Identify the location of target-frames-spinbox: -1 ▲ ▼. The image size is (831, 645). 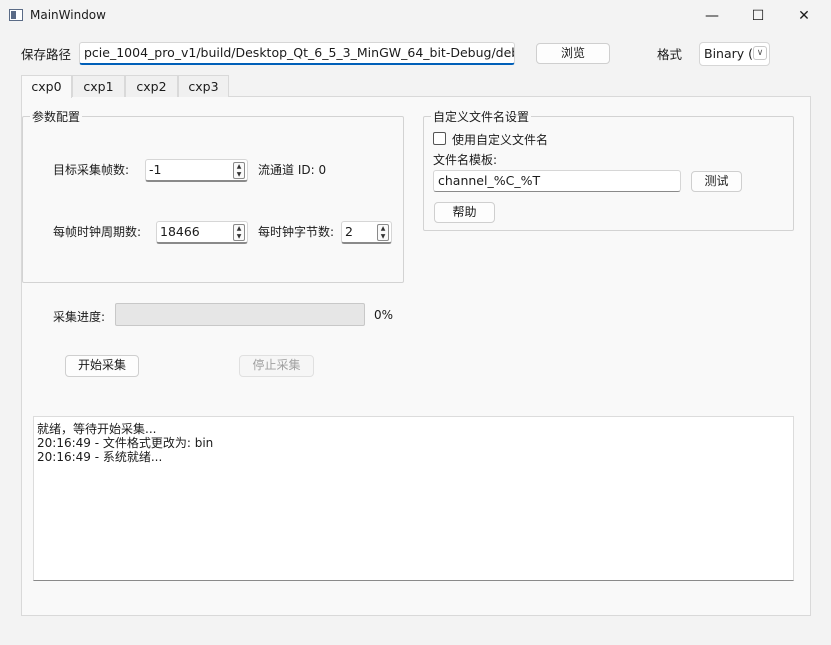
(196, 170).